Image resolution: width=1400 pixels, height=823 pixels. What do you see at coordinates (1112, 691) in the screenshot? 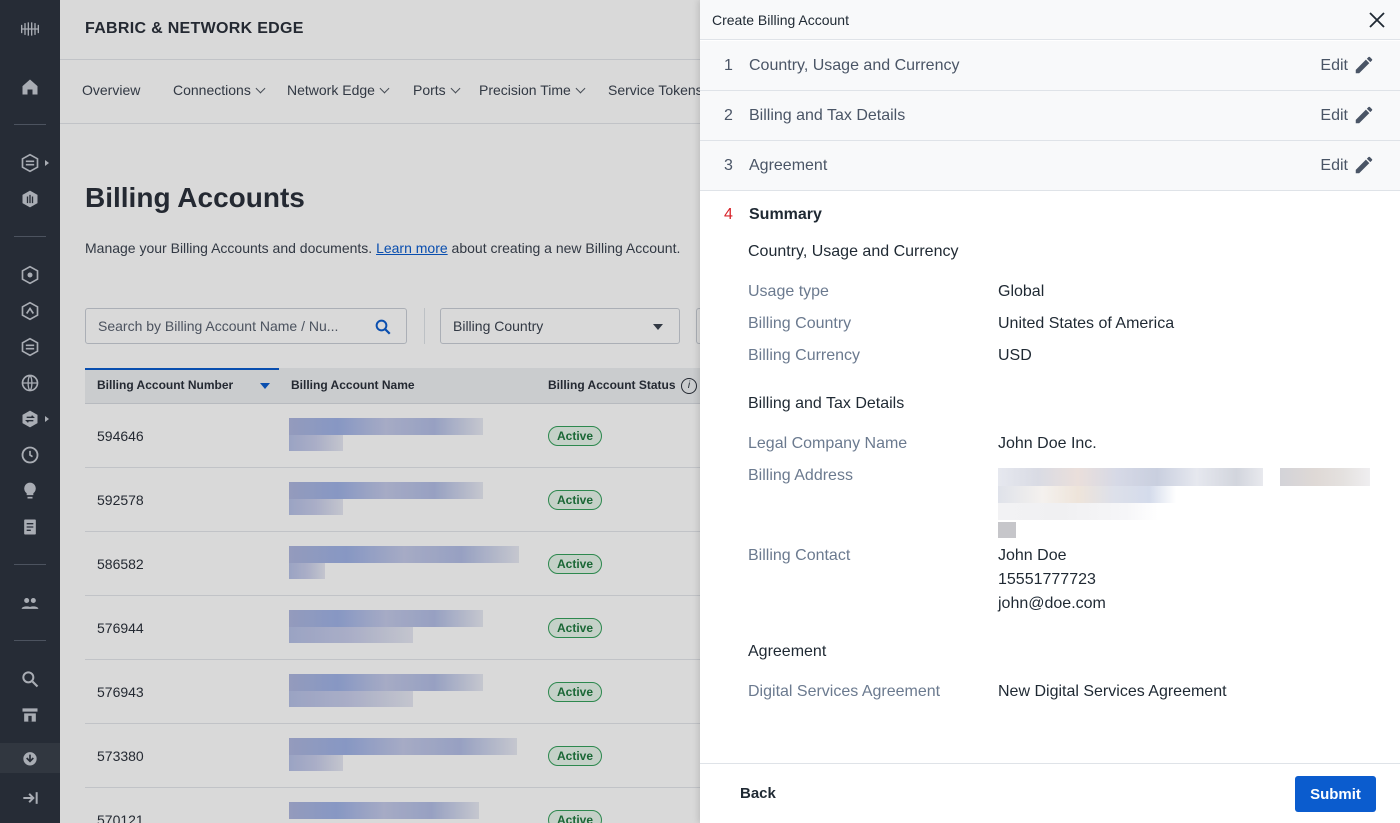
I see `dsa-value: New Digital Services Agreement` at bounding box center [1112, 691].